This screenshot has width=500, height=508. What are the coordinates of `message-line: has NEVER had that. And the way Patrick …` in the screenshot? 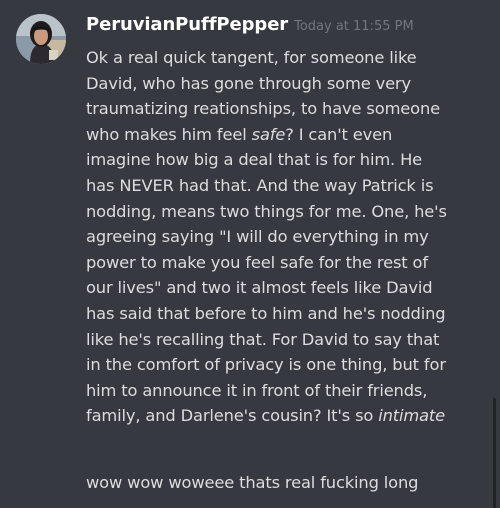 It's located at (292, 186).